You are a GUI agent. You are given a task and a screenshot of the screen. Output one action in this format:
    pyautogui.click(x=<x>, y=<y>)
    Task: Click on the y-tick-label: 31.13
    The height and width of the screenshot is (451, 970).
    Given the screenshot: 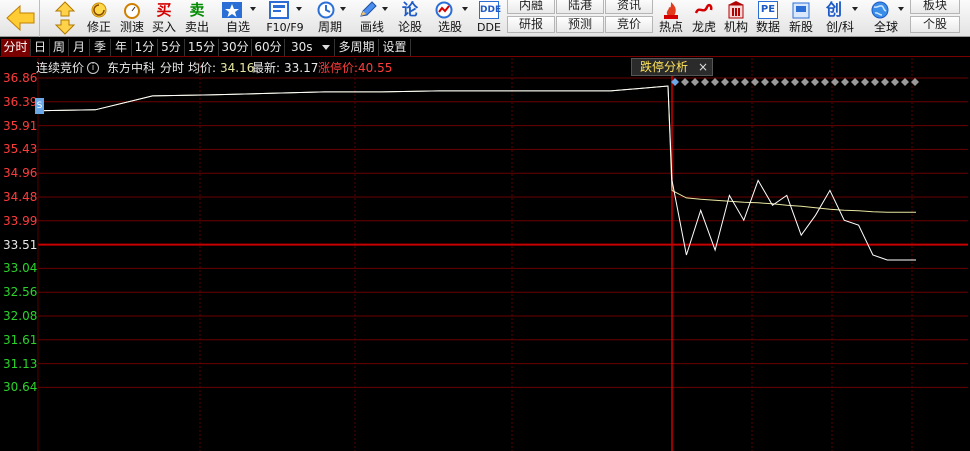 What is the action you would take?
    pyautogui.click(x=20, y=363)
    